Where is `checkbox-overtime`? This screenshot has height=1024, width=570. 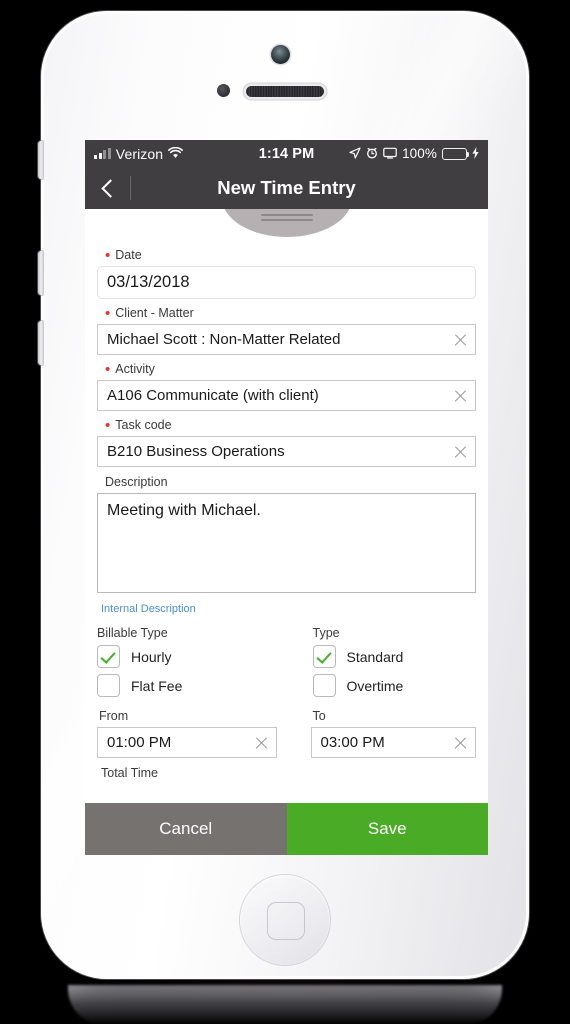
checkbox-overtime is located at coordinates (324, 685).